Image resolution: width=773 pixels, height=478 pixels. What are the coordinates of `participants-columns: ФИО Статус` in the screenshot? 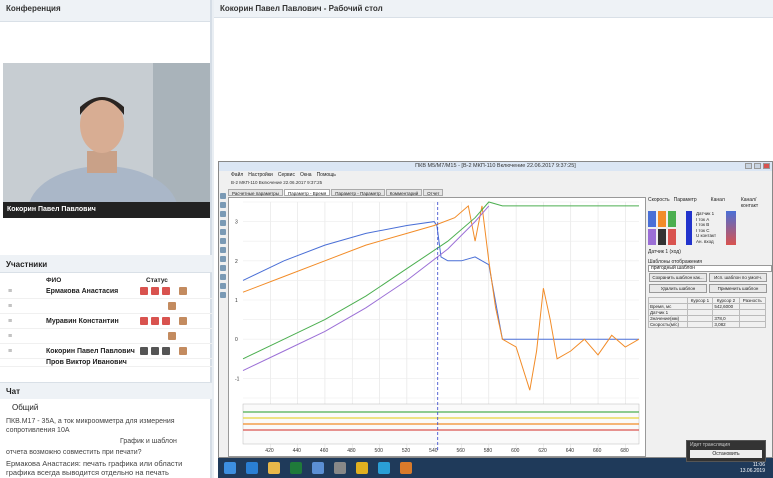 It's located at (106, 278).